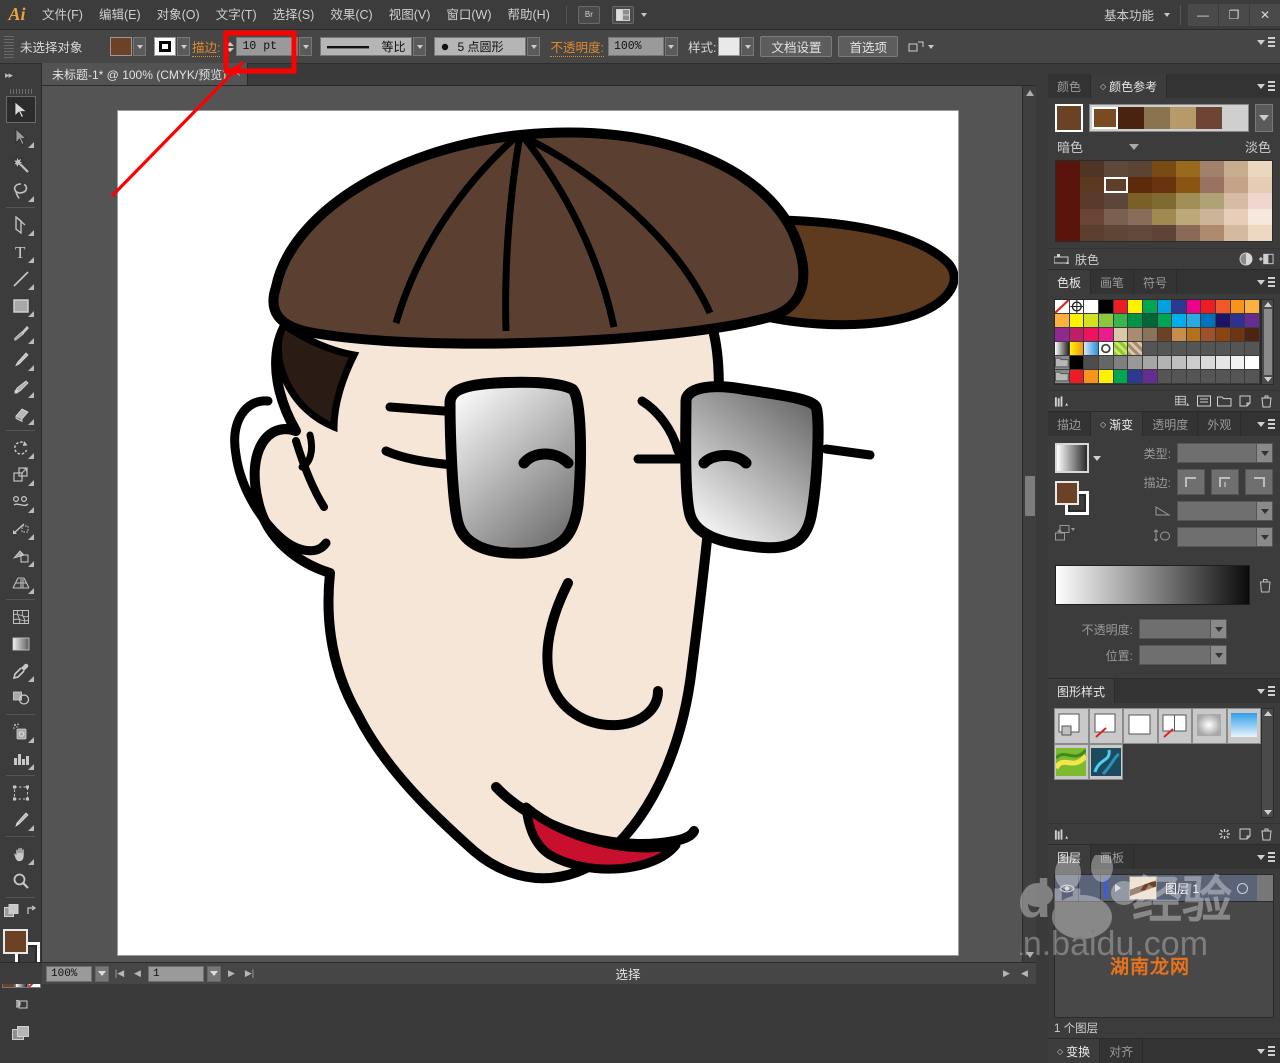 This screenshot has width=1280, height=1063. Describe the element at coordinates (1209, 726) in the screenshot. I see `style-gray-gradient` at that location.